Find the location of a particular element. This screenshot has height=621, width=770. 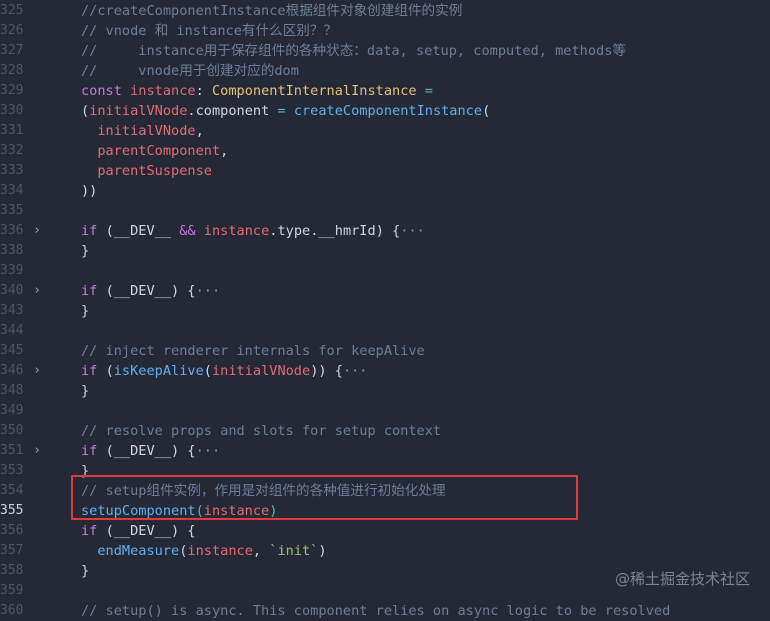

code-token: // vnode用于创建对应的dom is located at coordinates (190, 71).